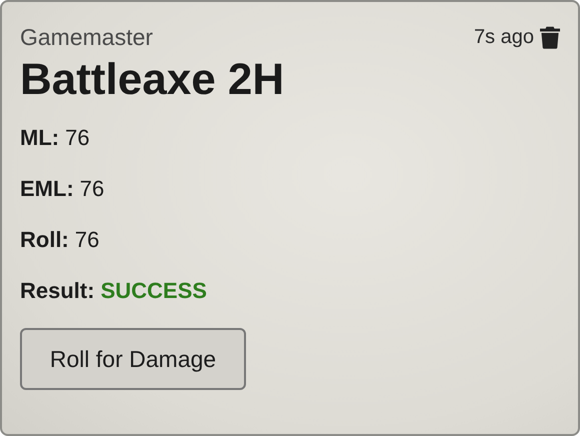 The height and width of the screenshot is (436, 580). I want to click on timestamp: 7s ago, so click(504, 37).